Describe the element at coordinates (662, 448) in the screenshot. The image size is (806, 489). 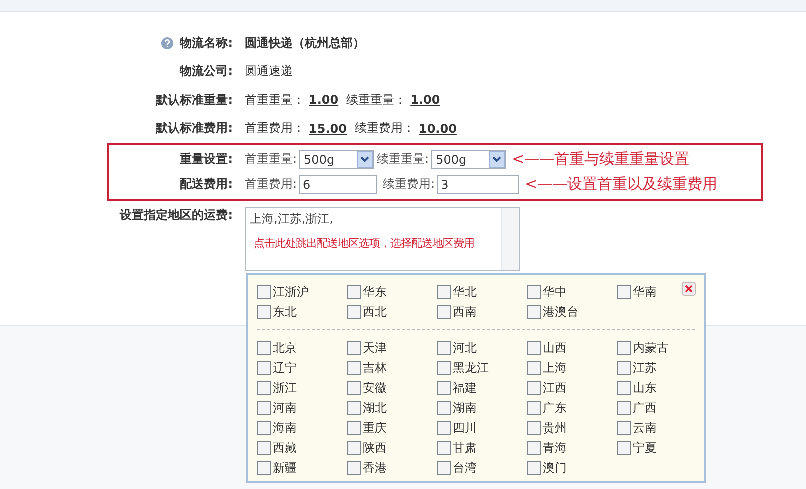
I see `region-checkbox: 宁夏` at that location.